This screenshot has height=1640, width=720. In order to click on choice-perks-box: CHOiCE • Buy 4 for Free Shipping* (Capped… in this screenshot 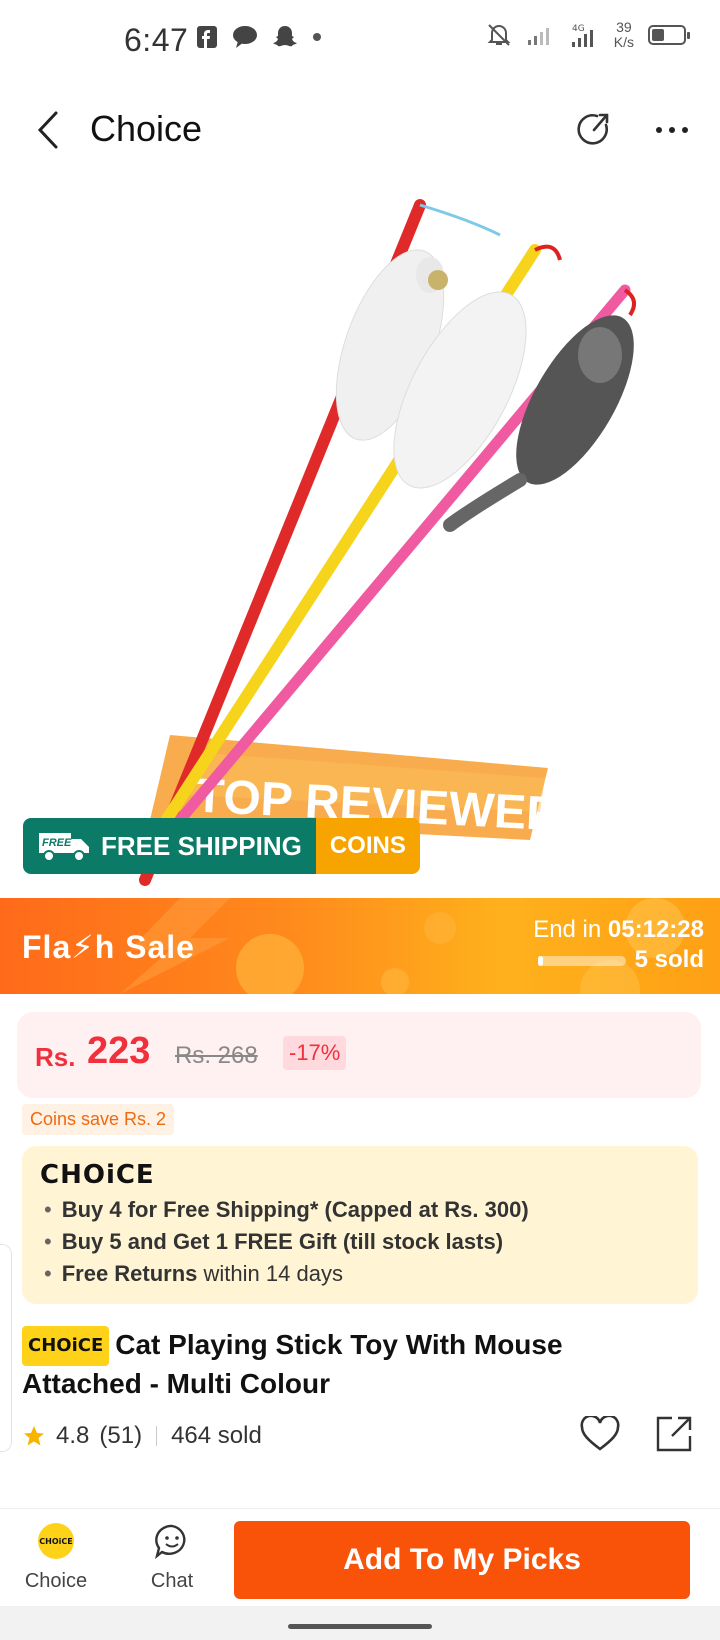, I will do `click(360, 1225)`.